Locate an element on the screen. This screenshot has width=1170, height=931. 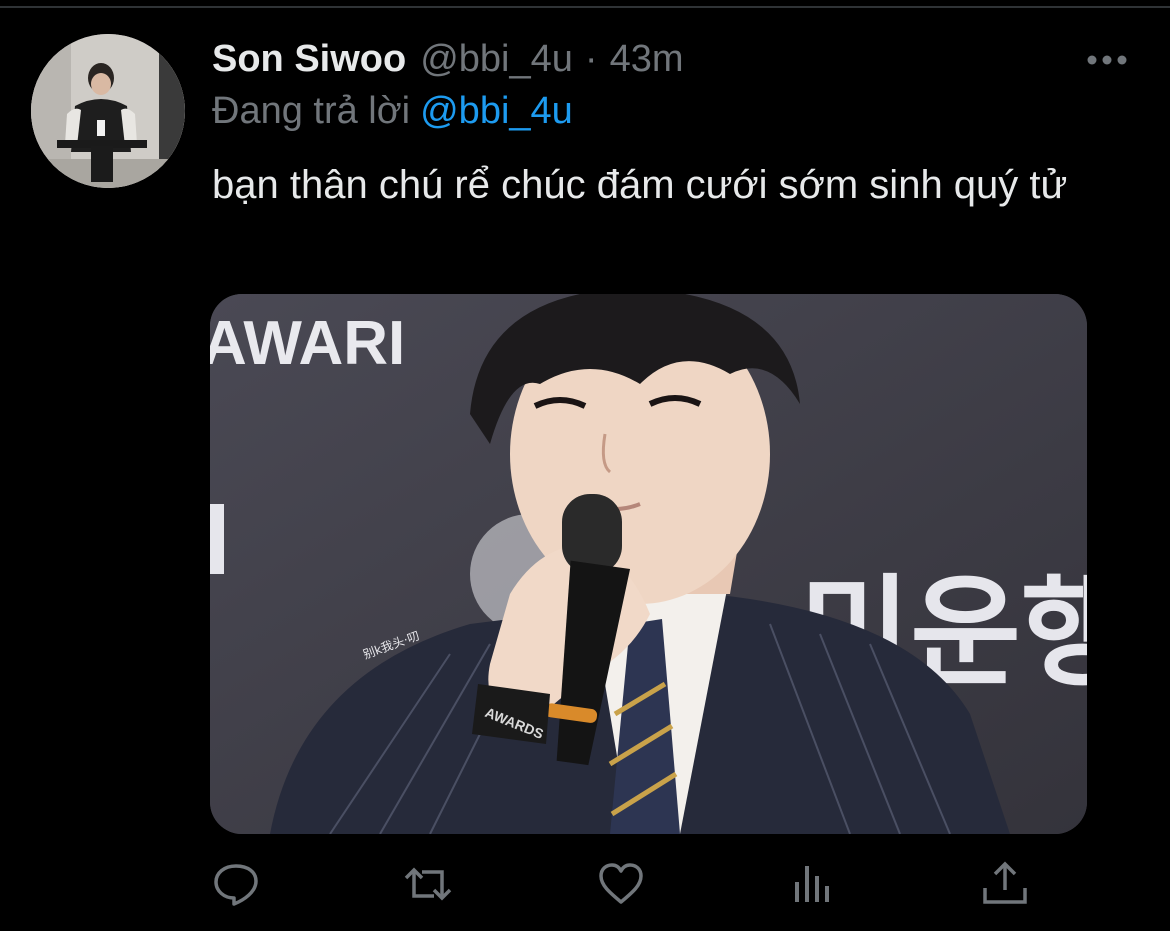
avatar is located at coordinates (108, 111).